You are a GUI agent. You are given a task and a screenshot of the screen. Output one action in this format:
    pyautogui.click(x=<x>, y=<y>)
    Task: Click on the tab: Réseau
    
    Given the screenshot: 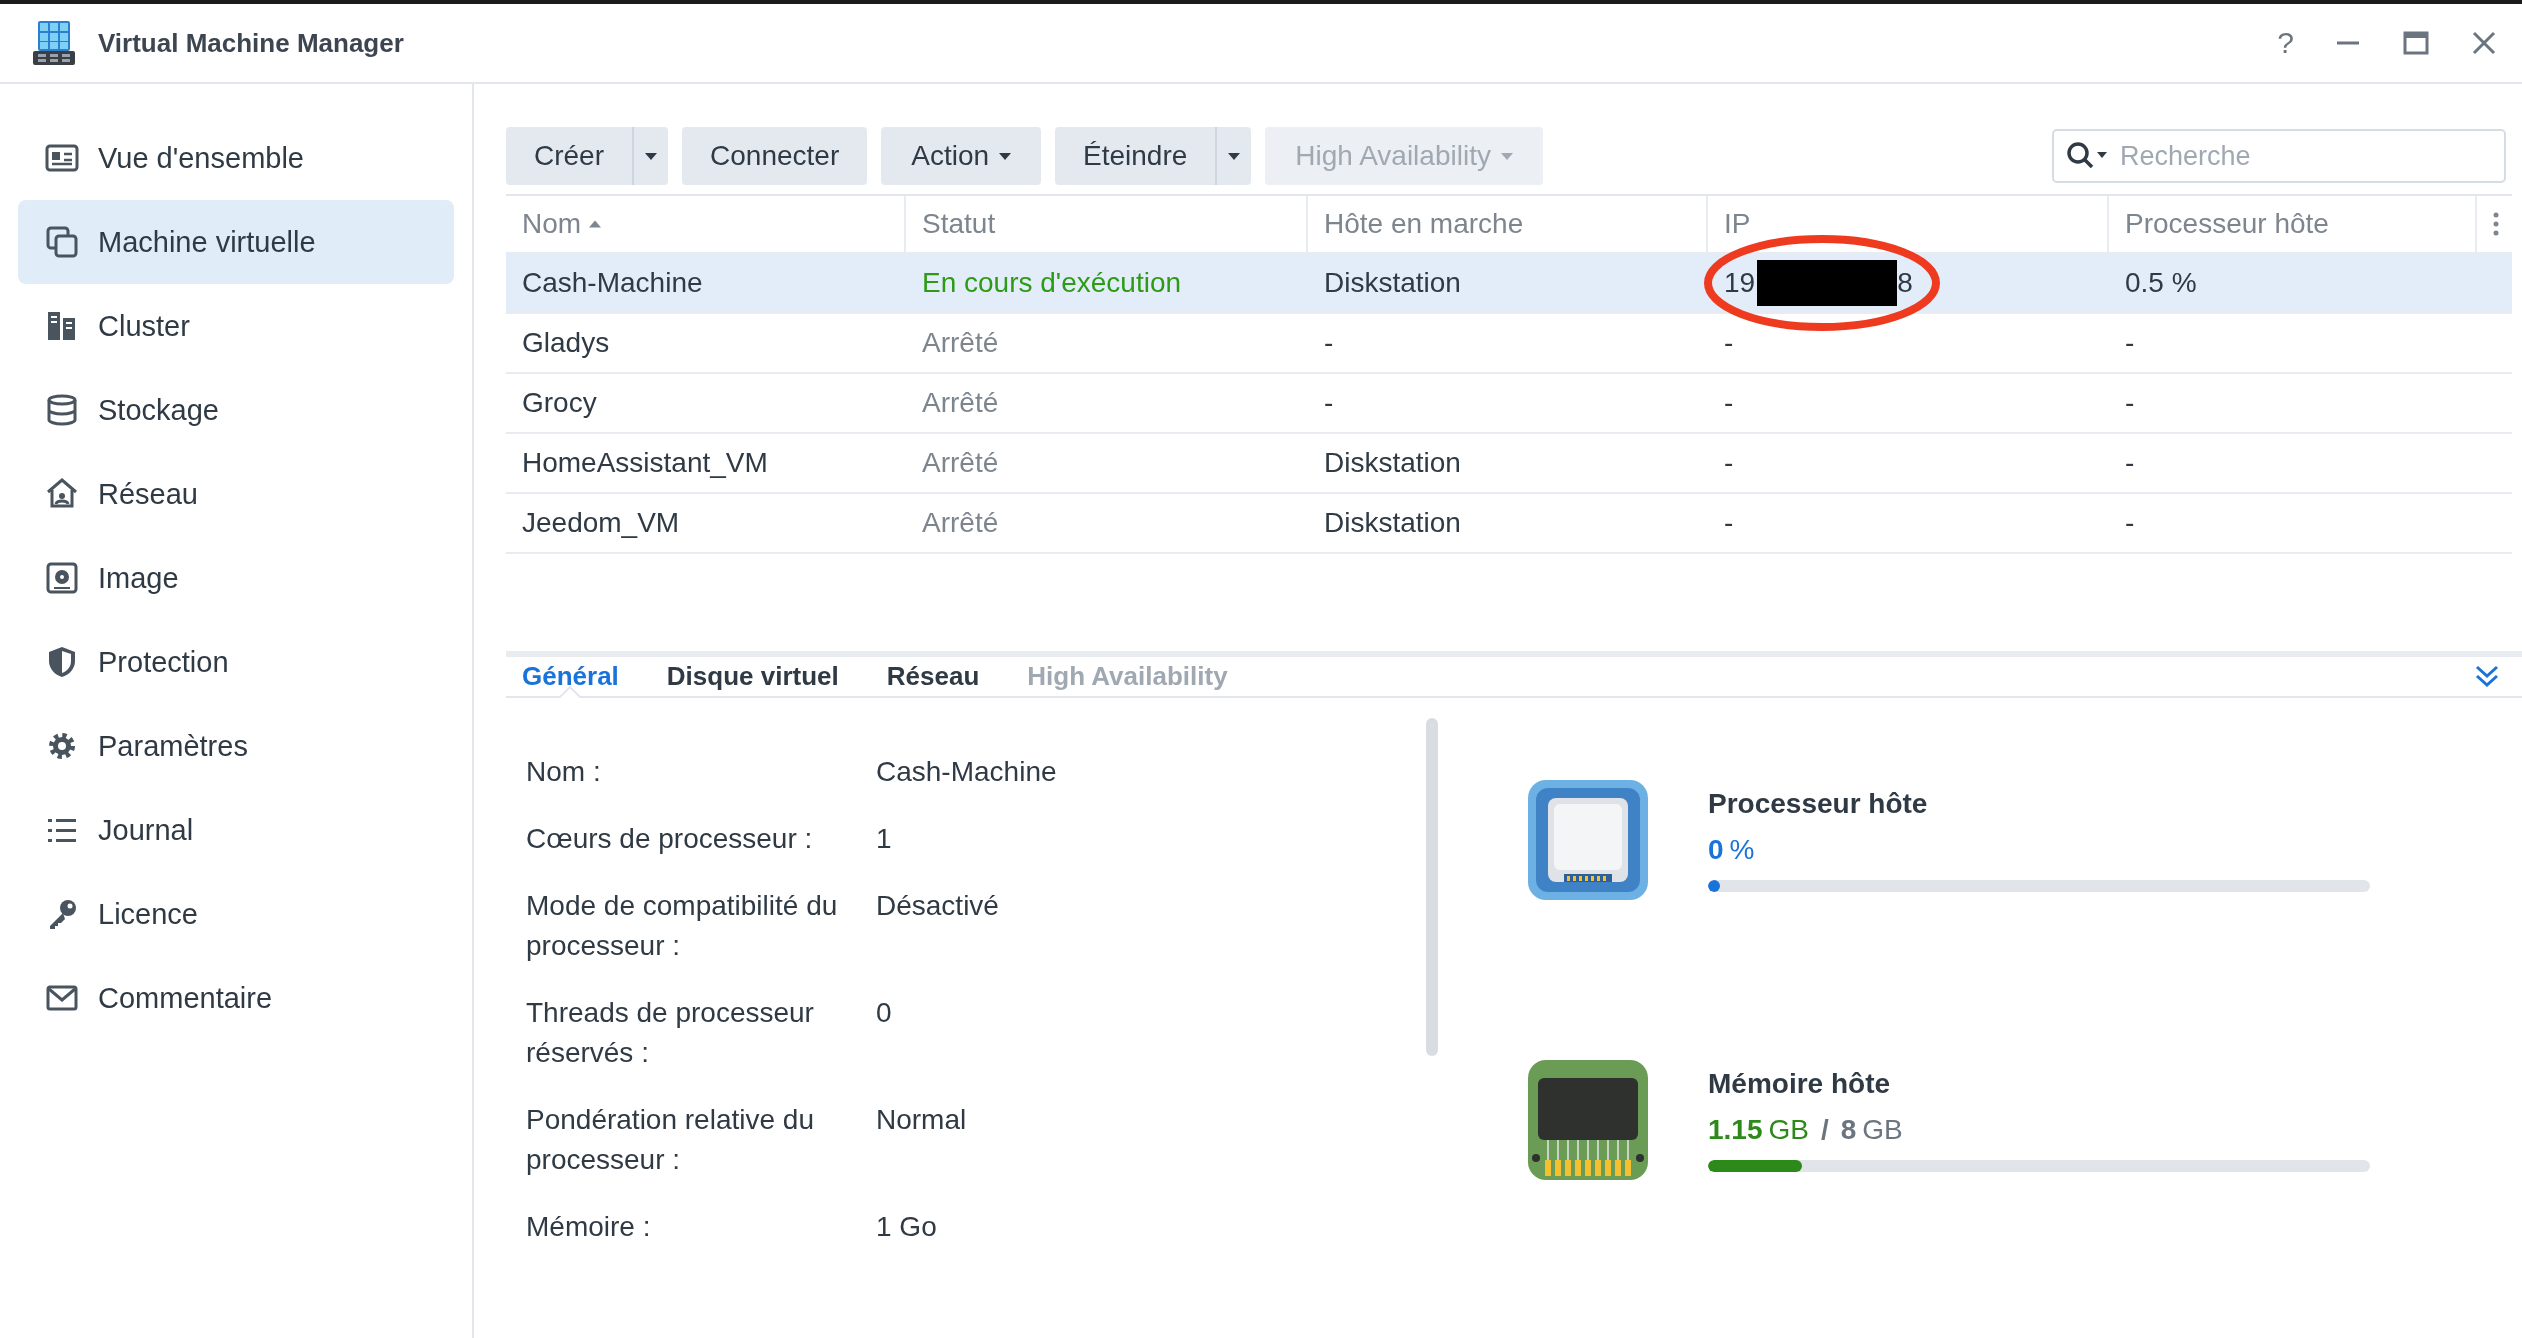 What is the action you would take?
    pyautogui.click(x=933, y=676)
    